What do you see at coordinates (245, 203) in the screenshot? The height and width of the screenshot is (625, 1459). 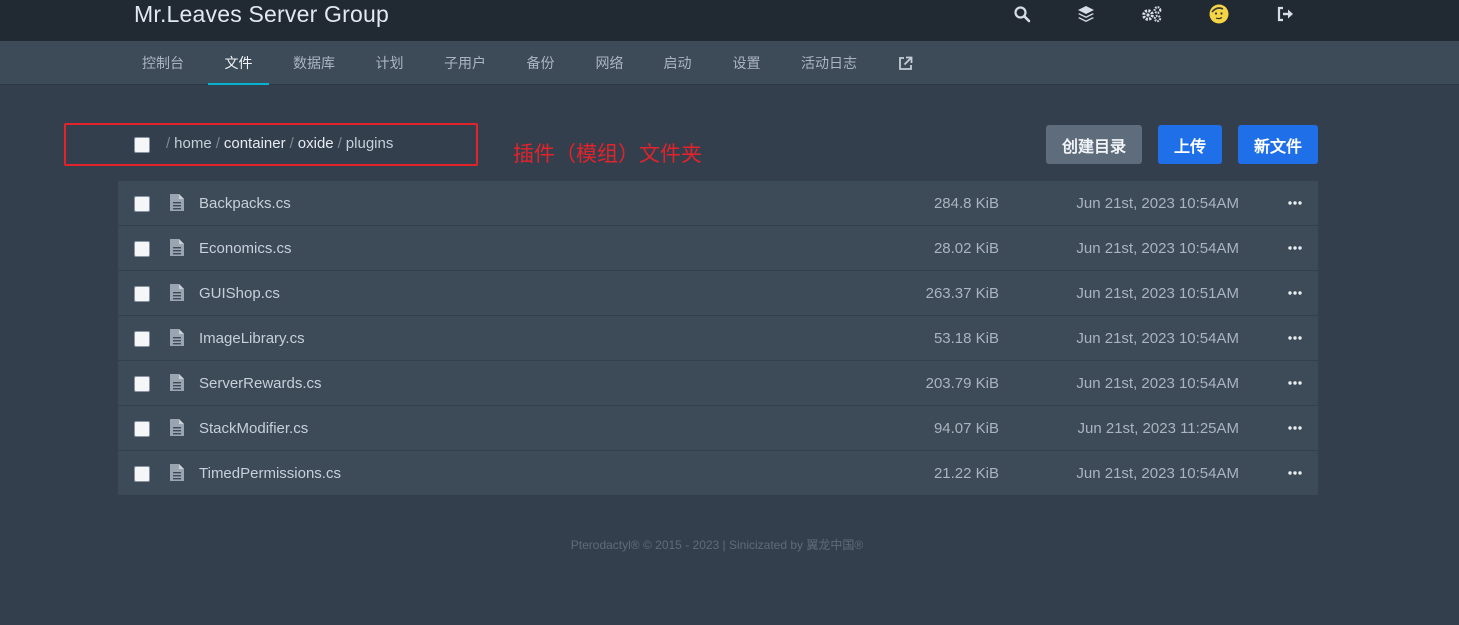 I see `file-name: Backpacks.cs` at bounding box center [245, 203].